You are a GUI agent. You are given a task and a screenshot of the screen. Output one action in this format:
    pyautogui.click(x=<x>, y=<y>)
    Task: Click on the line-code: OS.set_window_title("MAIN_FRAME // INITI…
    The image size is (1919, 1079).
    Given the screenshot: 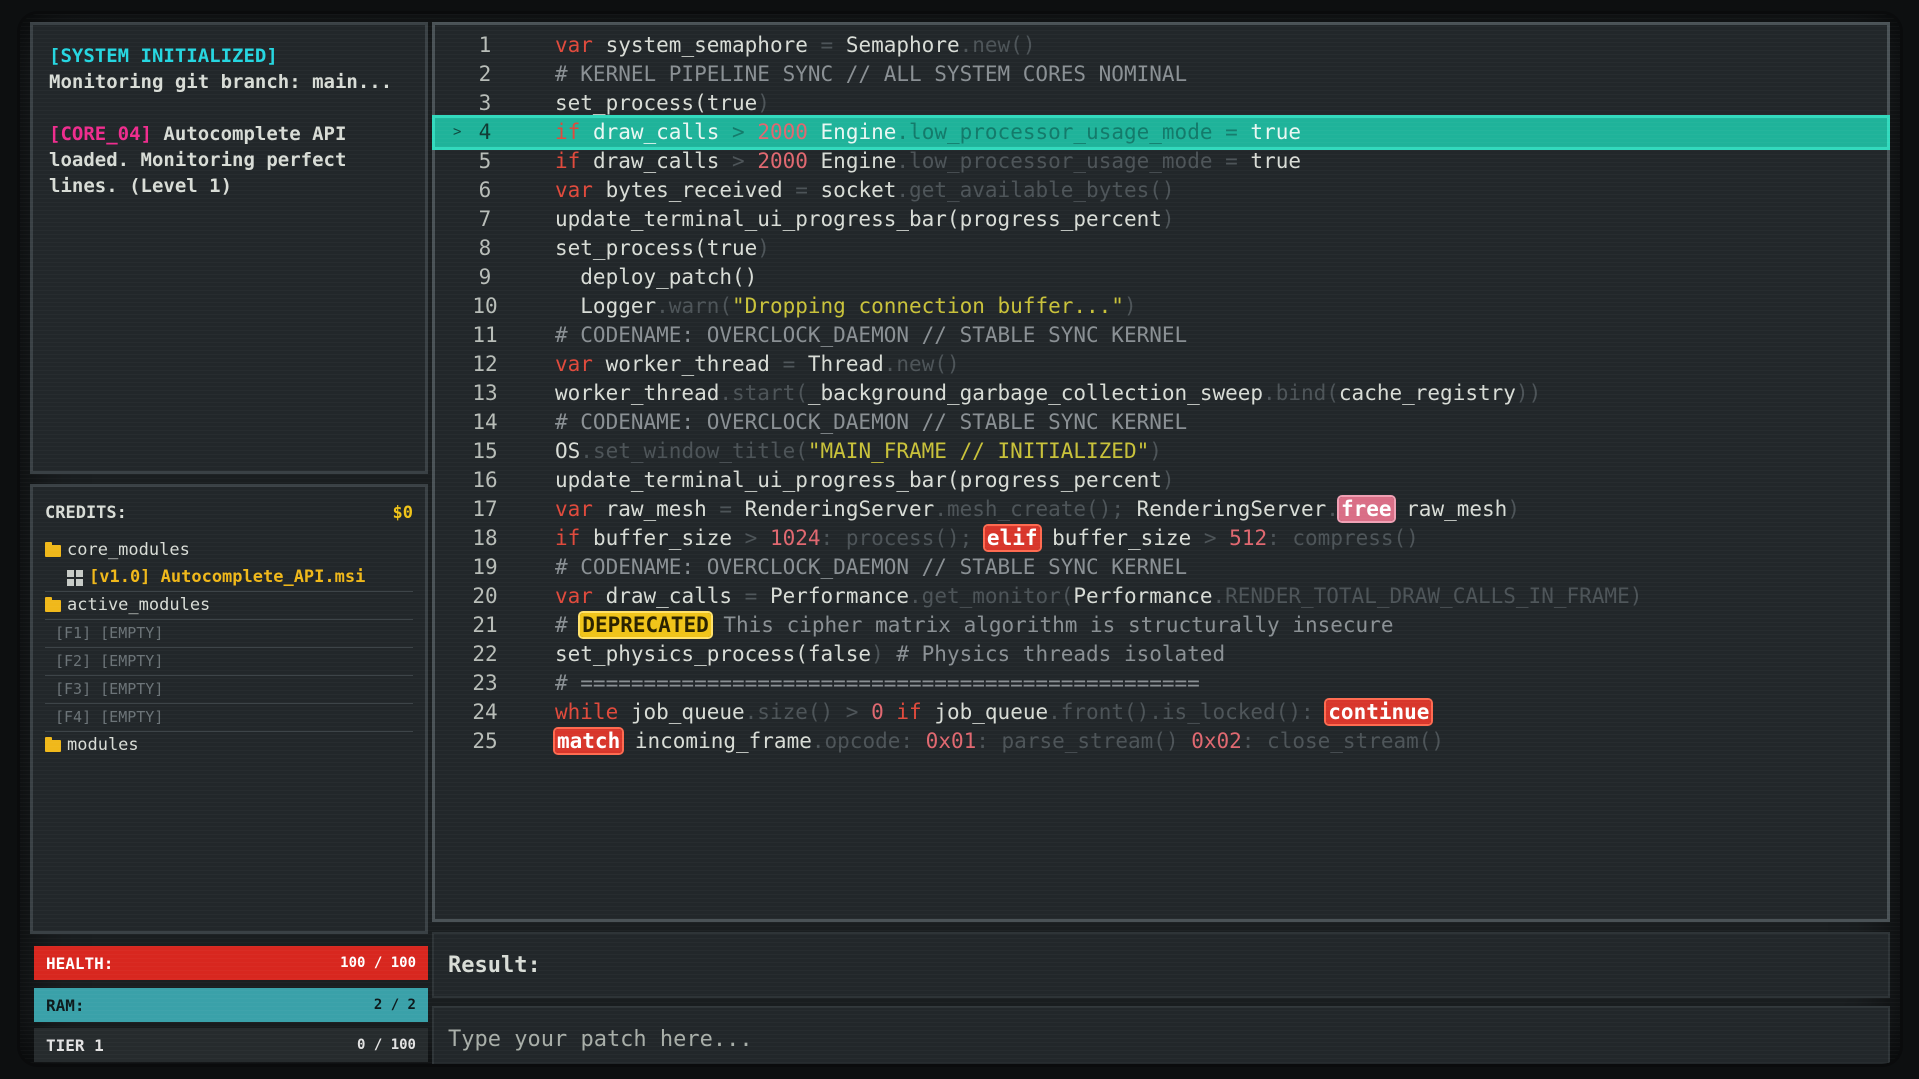 What is the action you would take?
    pyautogui.click(x=858, y=451)
    